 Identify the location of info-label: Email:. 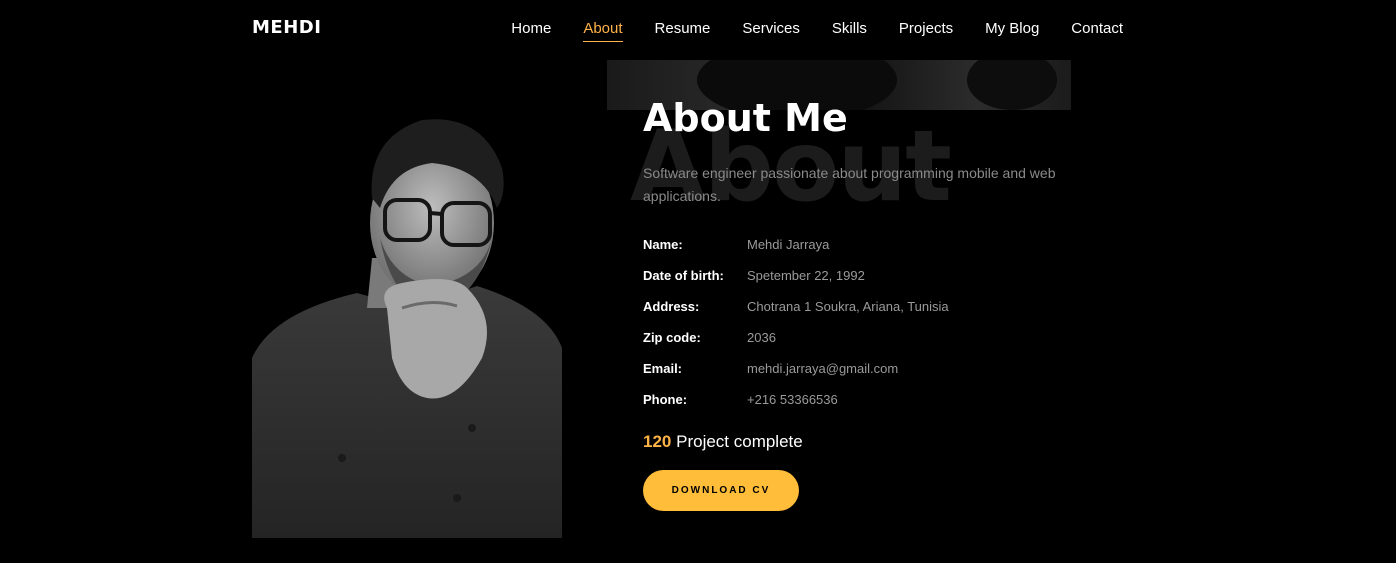
(663, 368).